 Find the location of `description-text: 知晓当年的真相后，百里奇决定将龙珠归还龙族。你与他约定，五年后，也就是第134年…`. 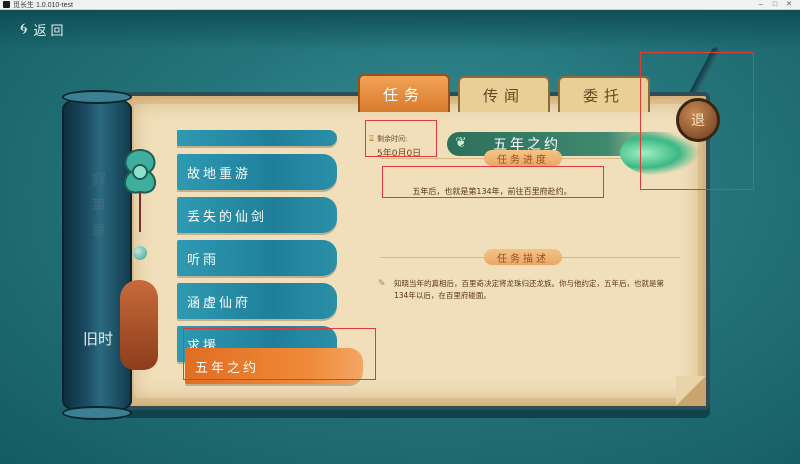

description-text: 知晓当年的真相后，百里奇决定将龙珠归还龙族。你与他约定，五年后，也就是第134年… is located at coordinates (529, 289).